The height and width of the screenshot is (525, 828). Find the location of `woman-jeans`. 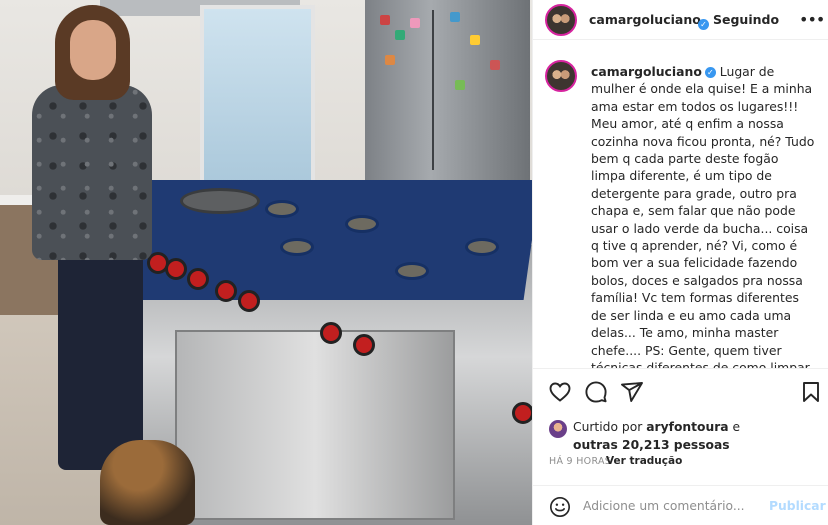

woman-jeans is located at coordinates (100, 360).